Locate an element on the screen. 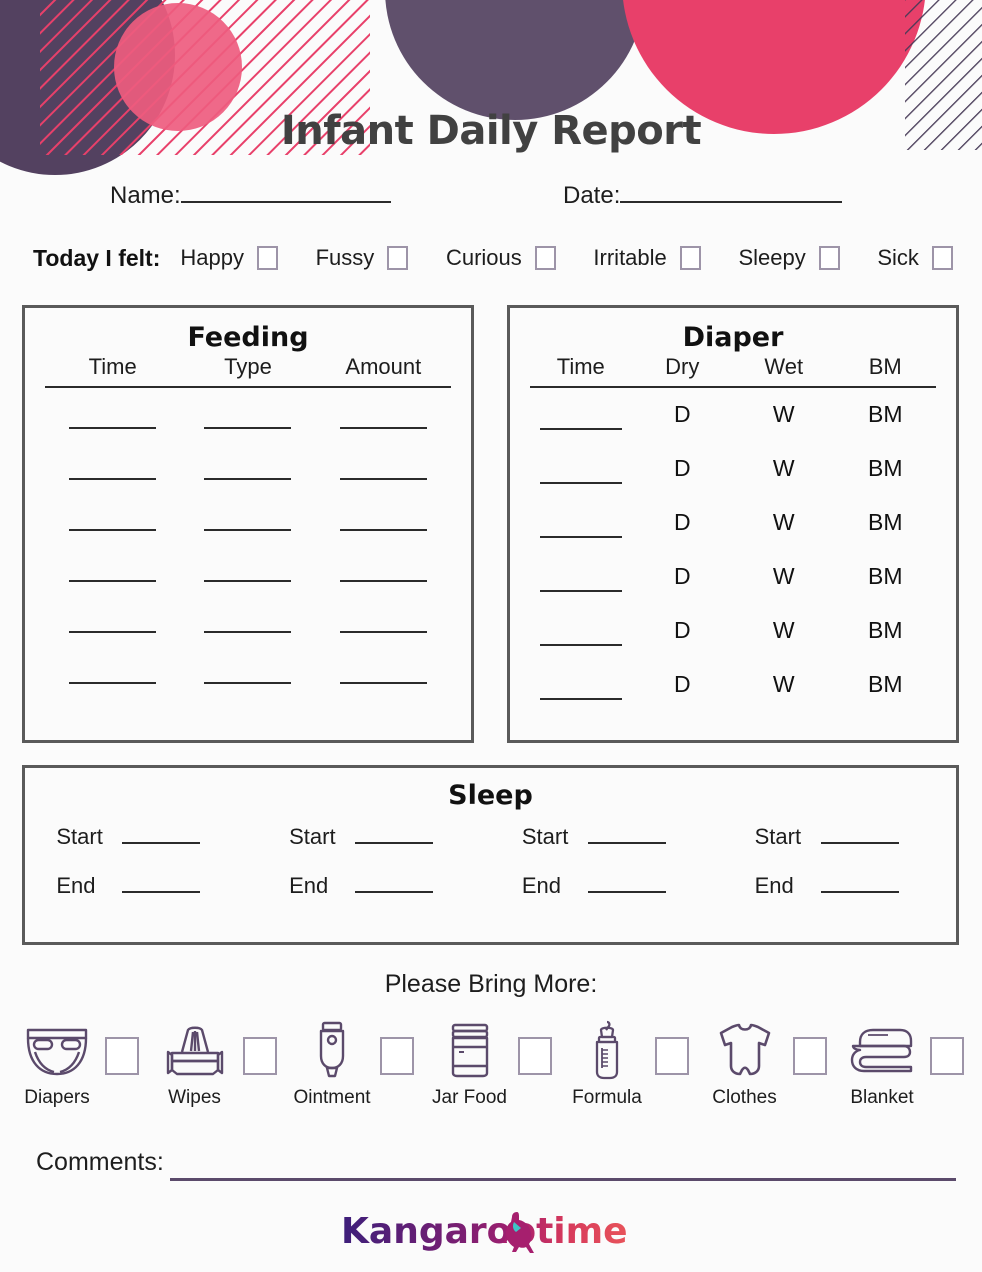 This screenshot has height=1272, width=982. sleep-end-label: End is located at coordinates (541, 885).